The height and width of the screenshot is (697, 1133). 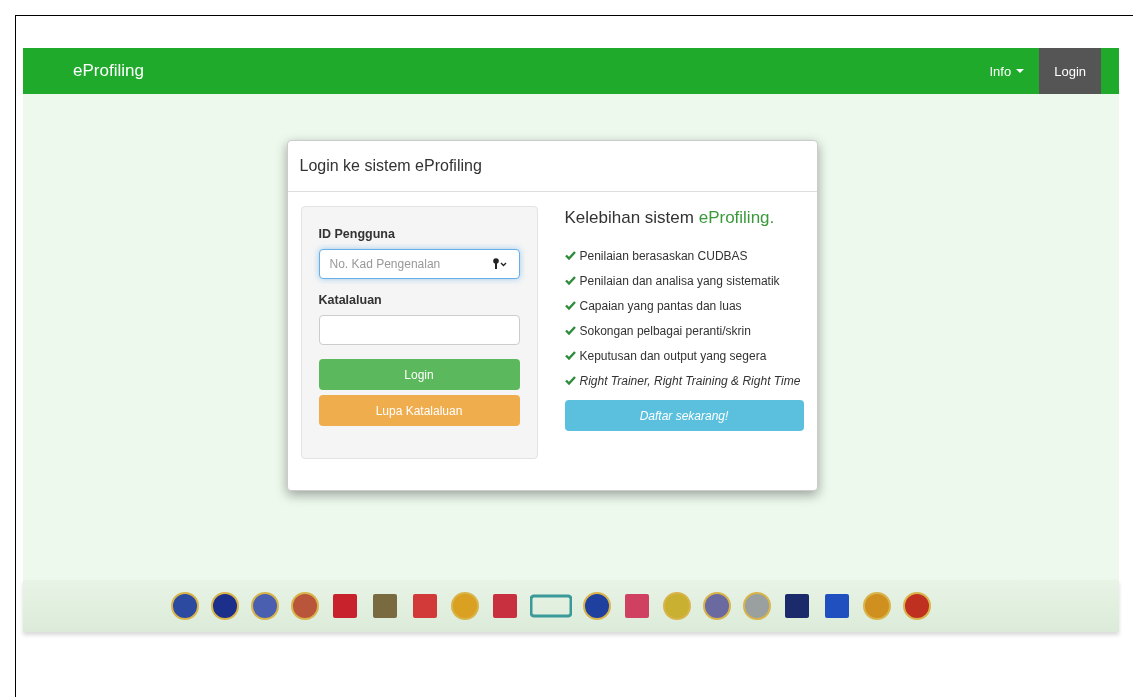 I want to click on brand-link: eProfiling, so click(x=108, y=71).